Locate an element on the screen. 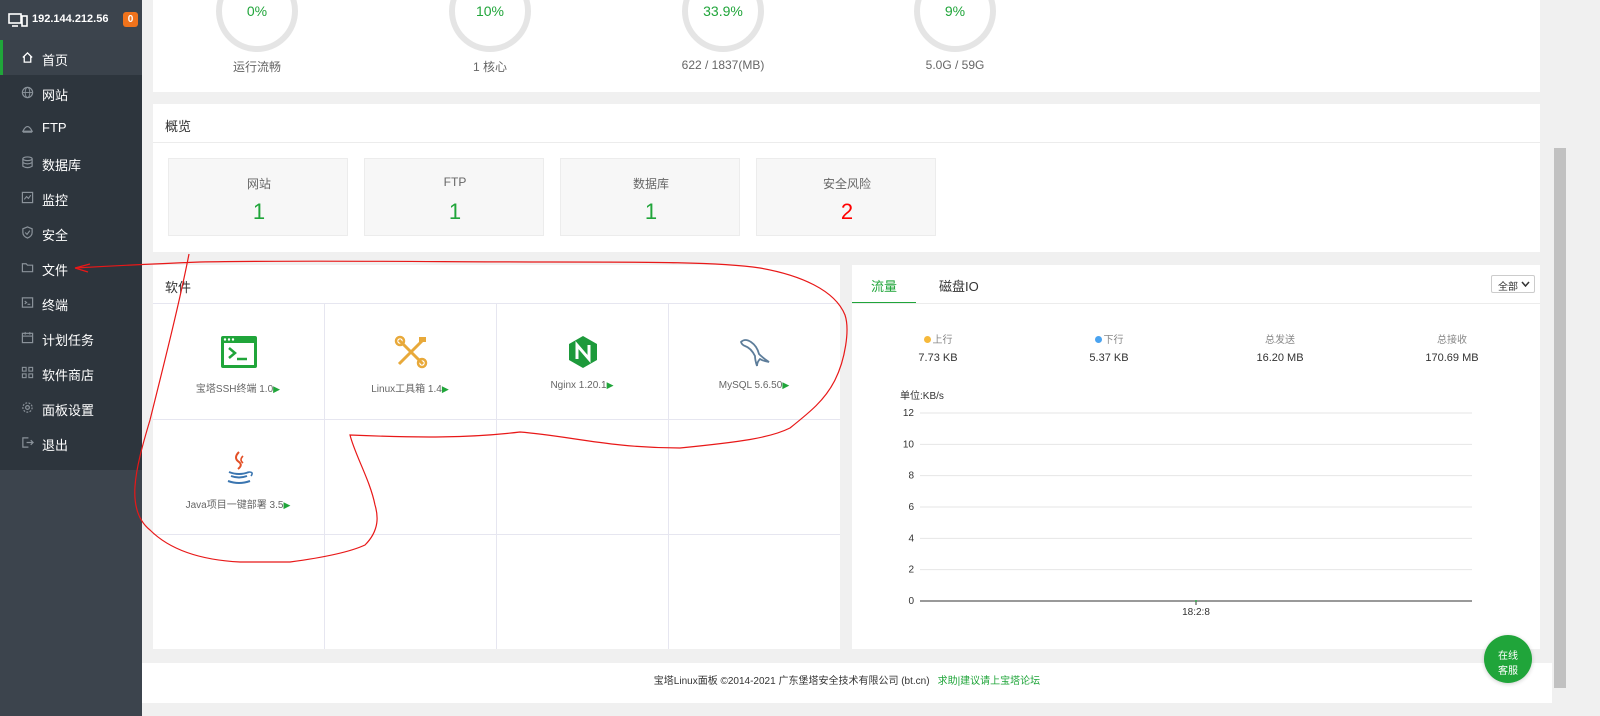 Image resolution: width=1600 pixels, height=716 pixels. sidebar-item-security: 安全 is located at coordinates (71, 232).